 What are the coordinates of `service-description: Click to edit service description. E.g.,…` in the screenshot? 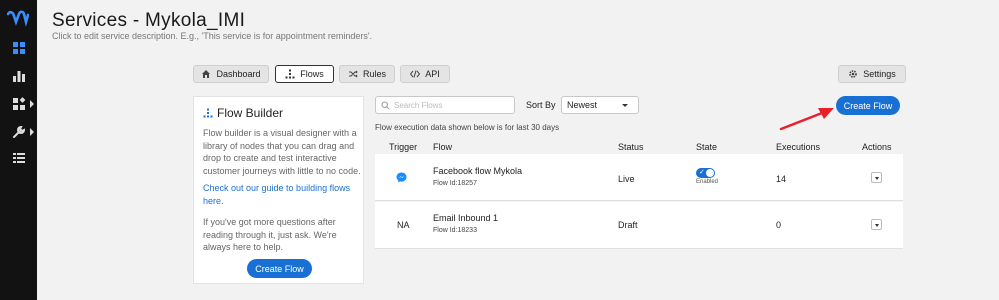 It's located at (212, 36).